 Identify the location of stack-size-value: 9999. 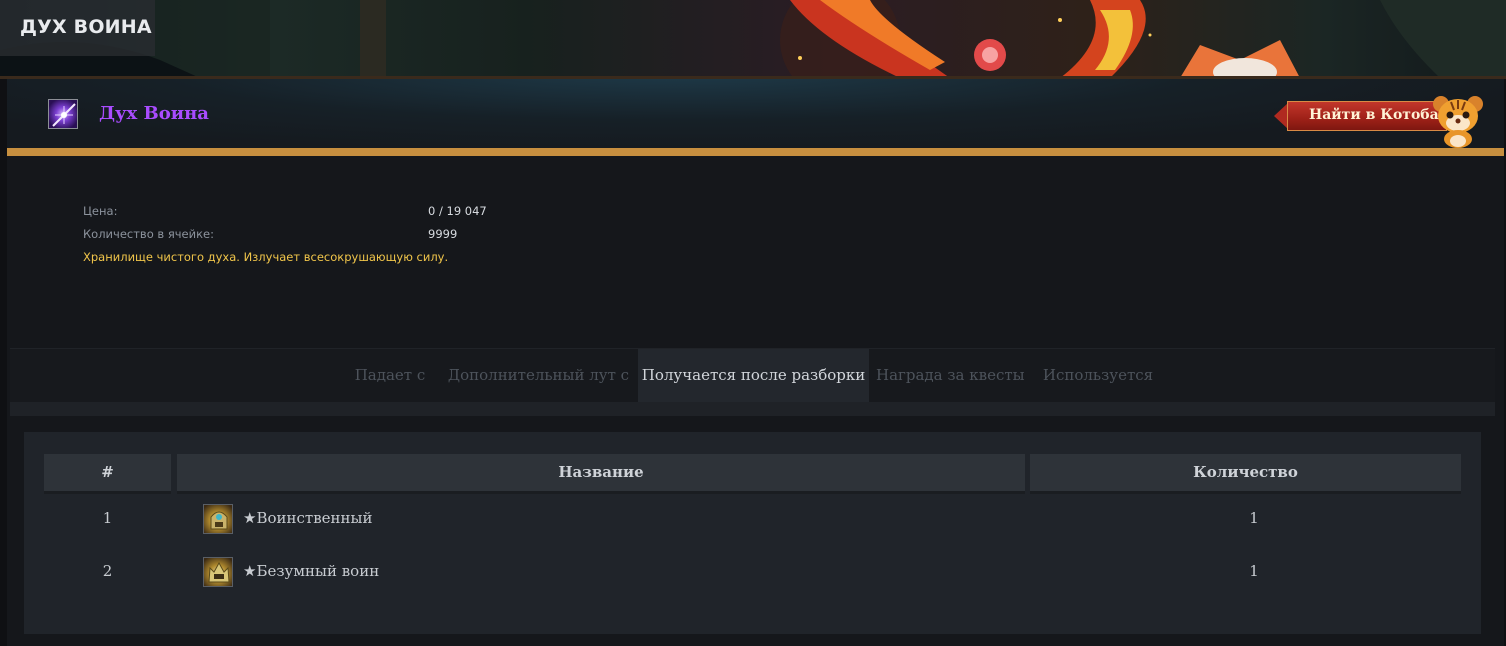
(443, 234).